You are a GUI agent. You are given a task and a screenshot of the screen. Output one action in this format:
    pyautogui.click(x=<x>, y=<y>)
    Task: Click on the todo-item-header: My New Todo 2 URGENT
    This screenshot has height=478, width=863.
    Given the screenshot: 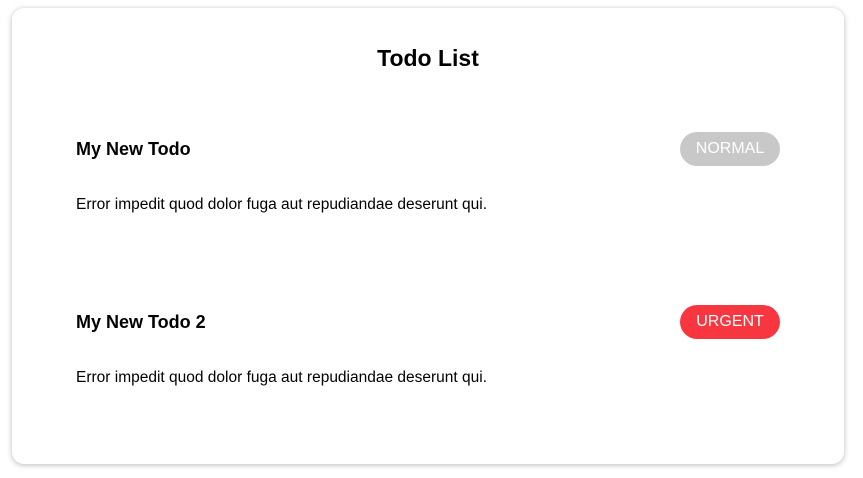 What is the action you would take?
    pyautogui.click(x=428, y=322)
    